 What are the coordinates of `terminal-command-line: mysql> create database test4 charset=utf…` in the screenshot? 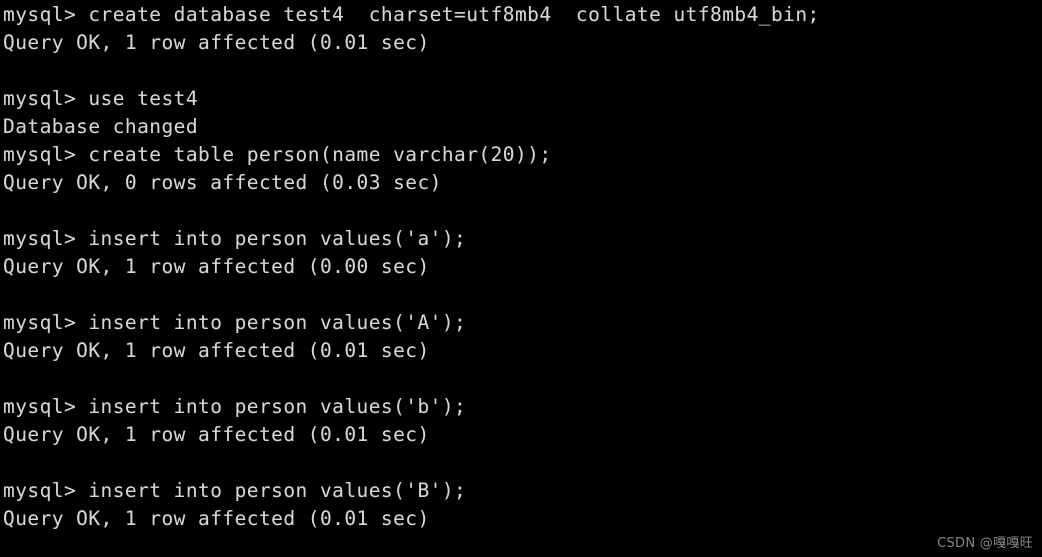 It's located at (411, 14).